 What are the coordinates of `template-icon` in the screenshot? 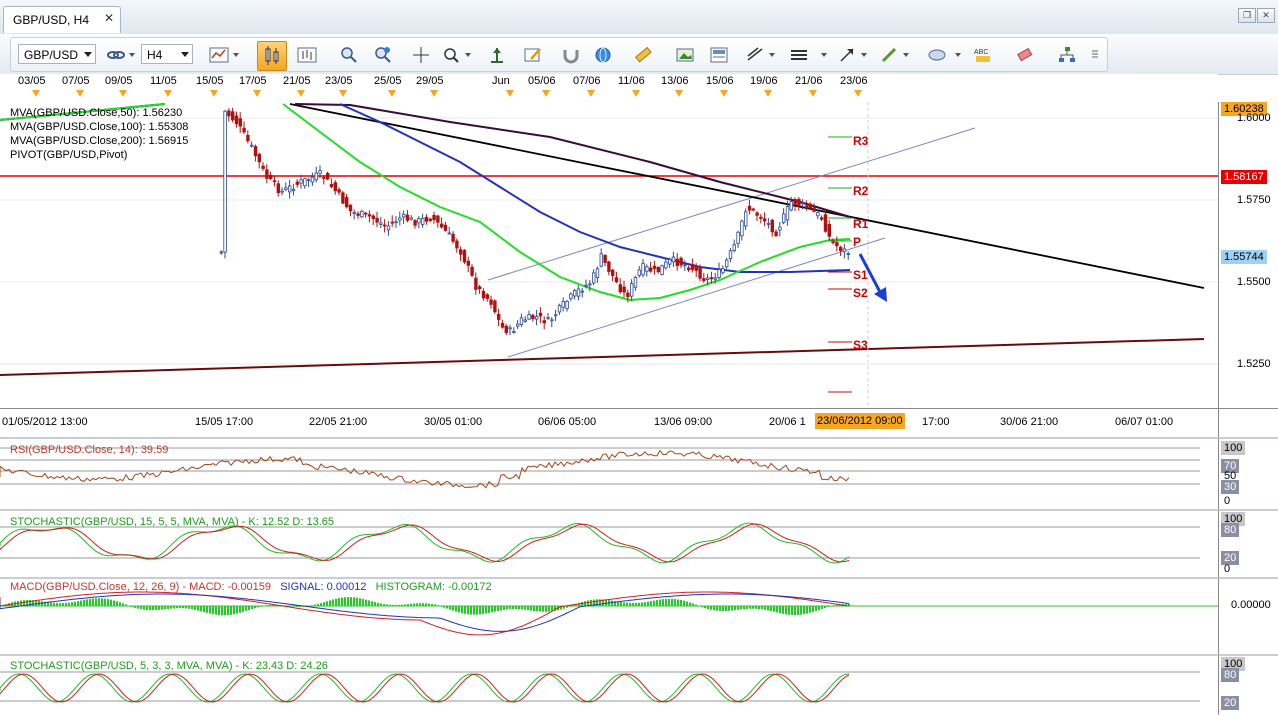 It's located at (719, 55).